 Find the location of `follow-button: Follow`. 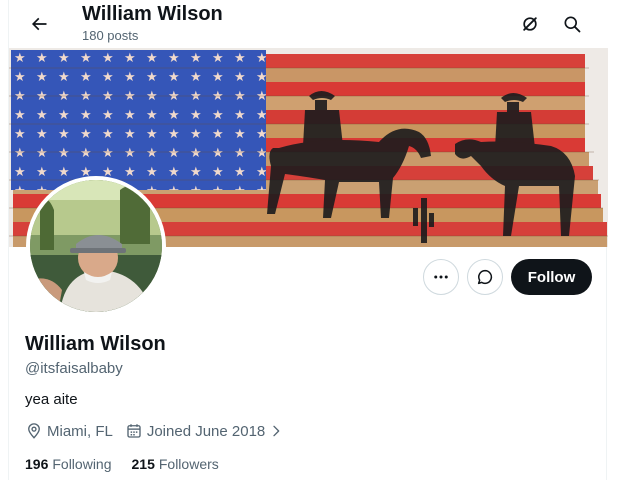

follow-button: Follow is located at coordinates (551, 277).